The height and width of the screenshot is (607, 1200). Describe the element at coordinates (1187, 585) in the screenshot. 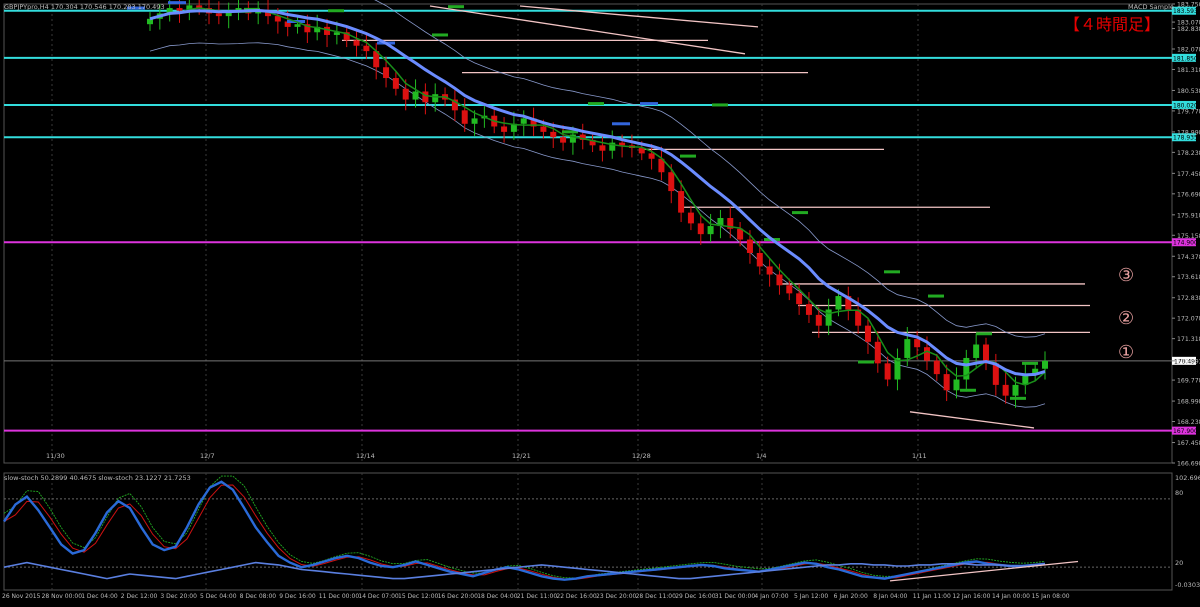

I see `sub-bottom-value: -0.0303` at that location.